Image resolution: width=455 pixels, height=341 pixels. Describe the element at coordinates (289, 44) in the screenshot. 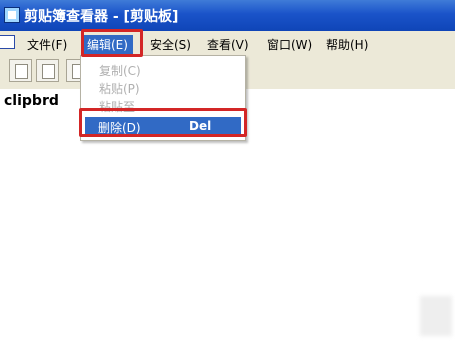

I see `menu-window: 窗口(W)` at that location.